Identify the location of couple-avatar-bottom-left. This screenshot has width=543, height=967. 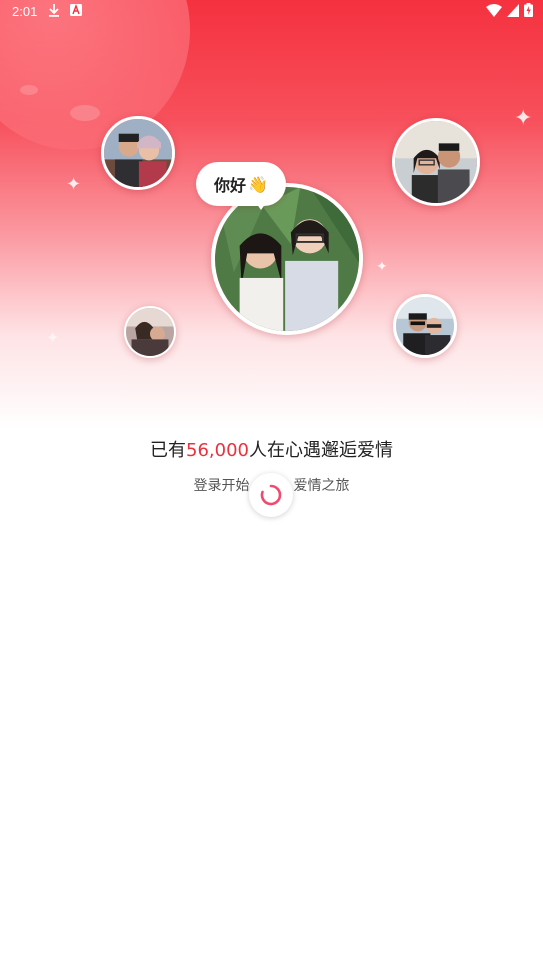
(150, 332).